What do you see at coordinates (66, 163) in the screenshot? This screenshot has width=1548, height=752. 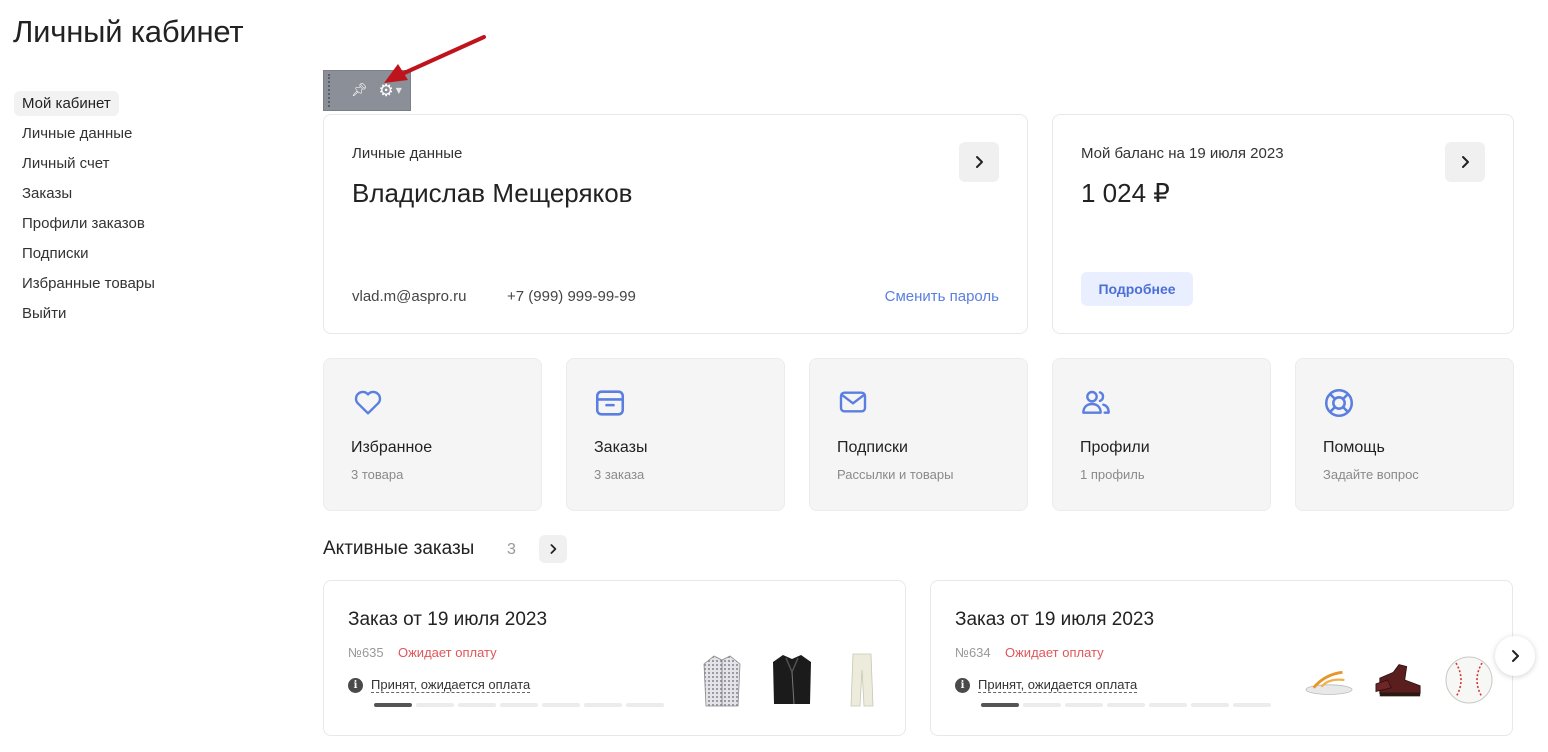 I see `sidebar-item-personal-account: Личный счет` at bounding box center [66, 163].